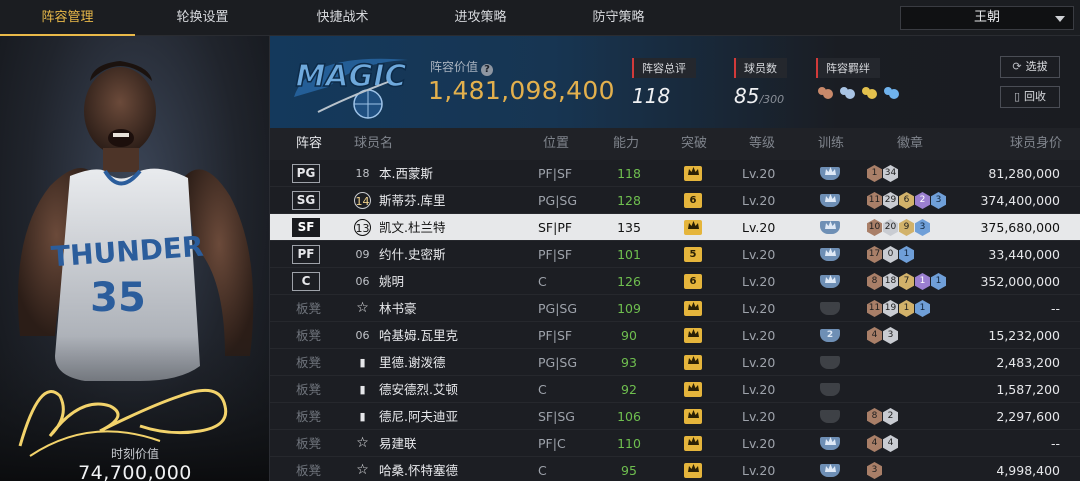  I want to click on table-row: 板凳 ▮ 里德.谢泼德 PG|SG 93 Lv.20 2,483,200, so click(675, 362).